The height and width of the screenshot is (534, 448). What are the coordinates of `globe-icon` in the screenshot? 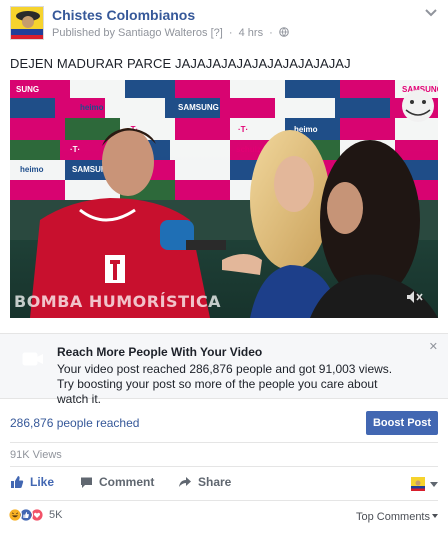 It's located at (284, 32).